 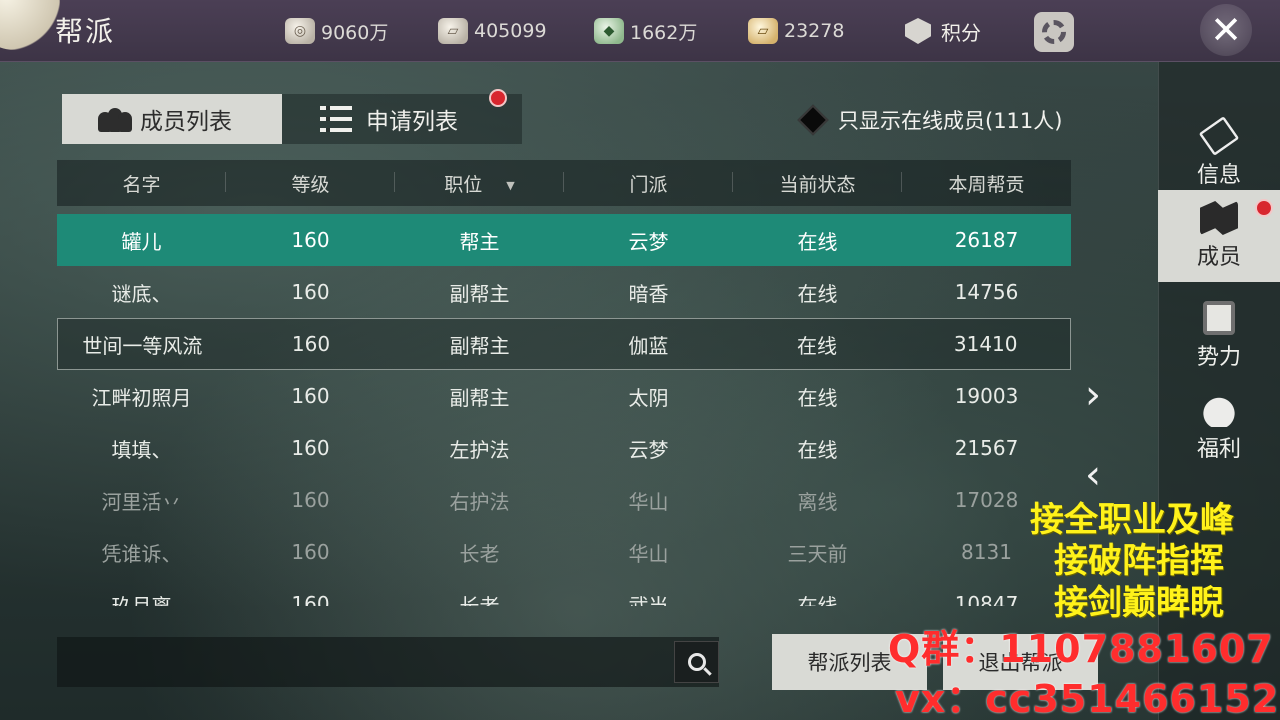 What do you see at coordinates (564, 448) in the screenshot?
I see `table-row: 填填、 160 左护法 云梦 在线 21567` at bounding box center [564, 448].